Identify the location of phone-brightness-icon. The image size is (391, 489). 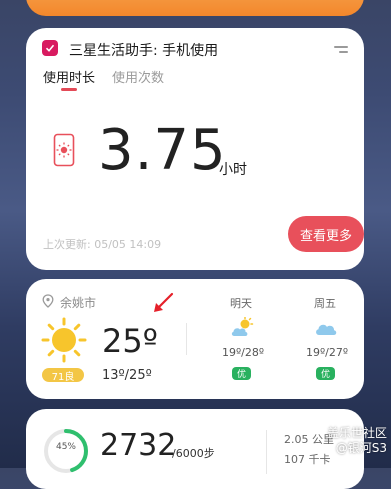
(64, 150).